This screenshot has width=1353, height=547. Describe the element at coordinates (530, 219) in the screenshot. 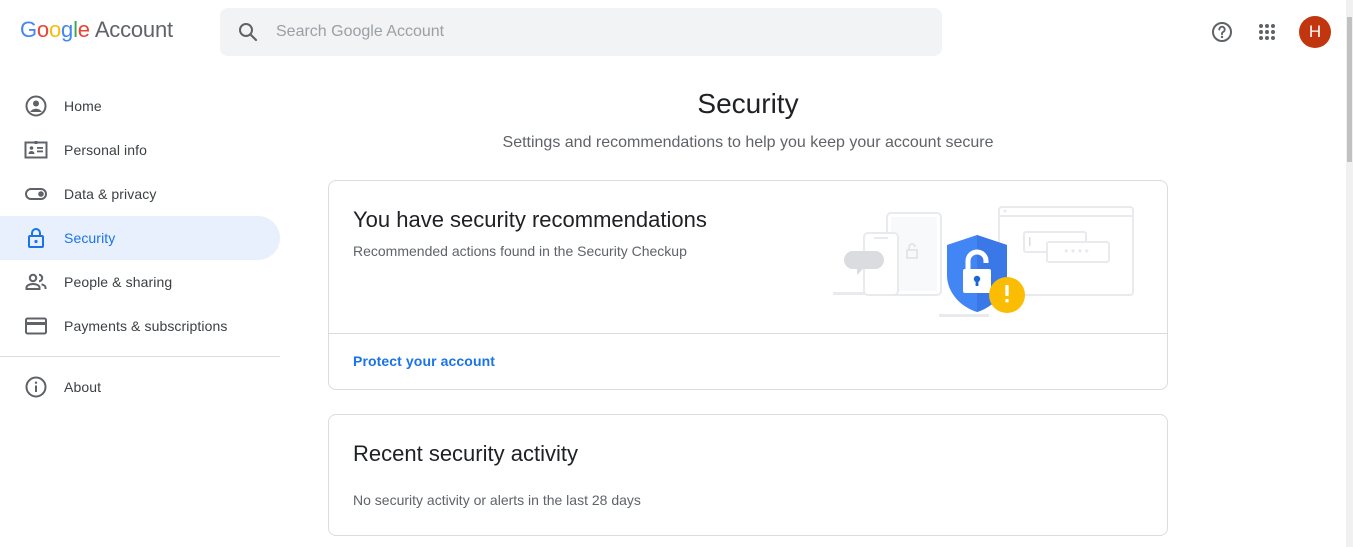

I see `card-title: You have security recommendations` at that location.